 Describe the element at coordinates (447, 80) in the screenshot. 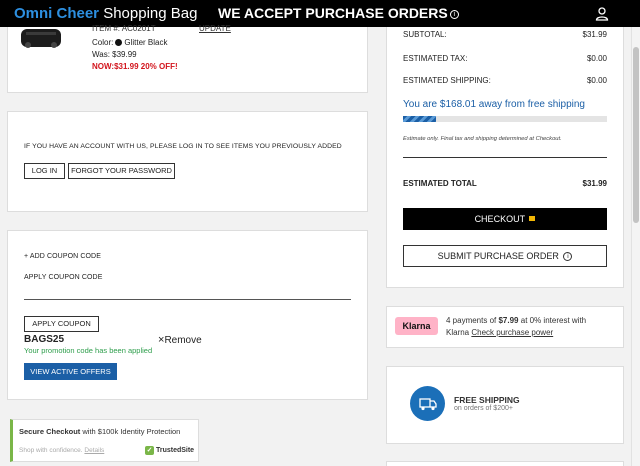

I see `shipping-label: ESTIMATED SHIPPING:` at that location.